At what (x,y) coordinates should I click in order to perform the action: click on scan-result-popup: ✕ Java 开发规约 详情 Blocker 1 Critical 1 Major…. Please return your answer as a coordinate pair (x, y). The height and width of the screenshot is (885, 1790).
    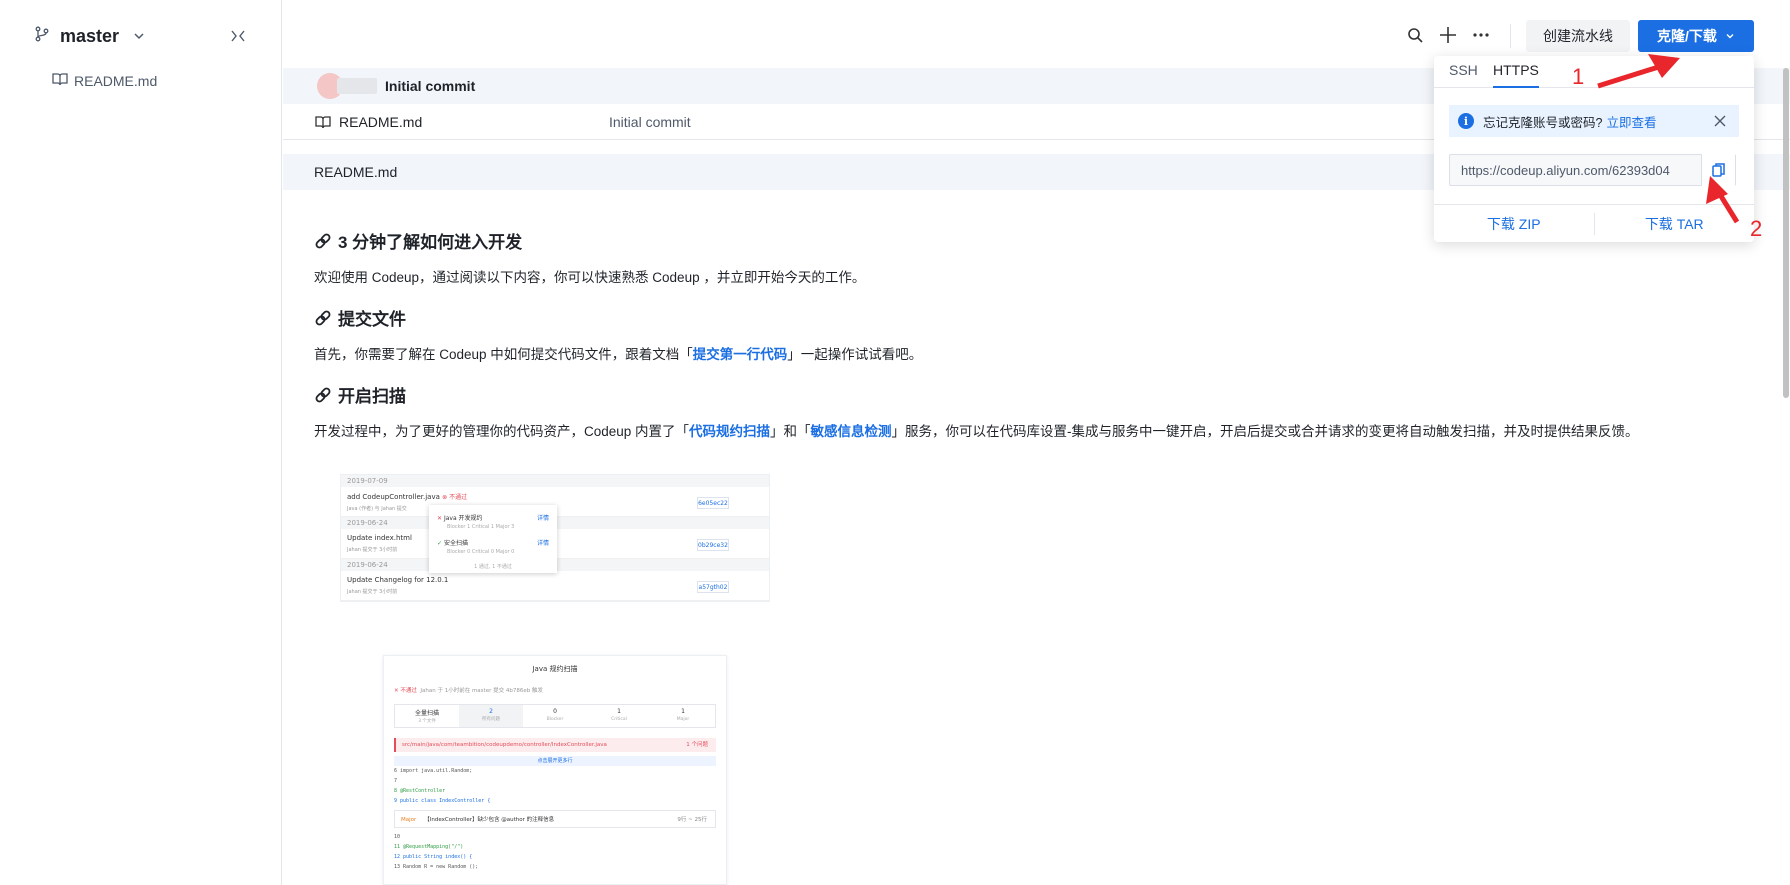
    Looking at the image, I should click on (493, 539).